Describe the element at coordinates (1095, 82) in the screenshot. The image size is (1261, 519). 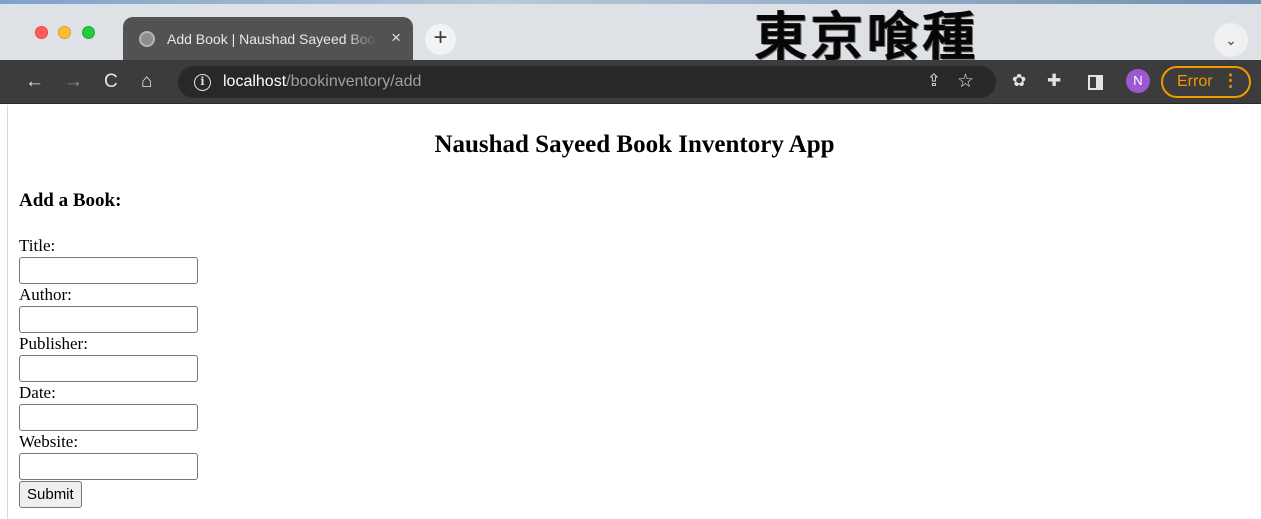
I see `side-panel-icon` at that location.